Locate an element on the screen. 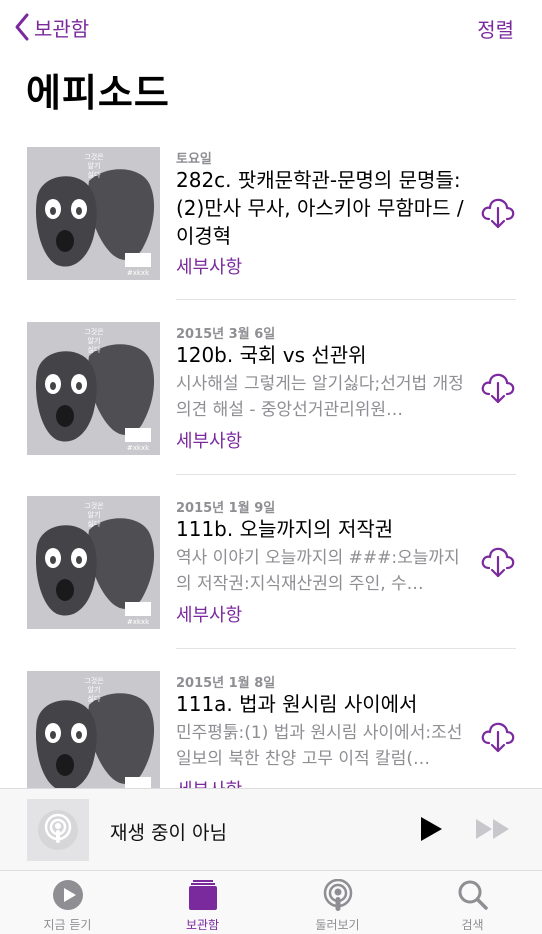 The image size is (542, 934). library-icon is located at coordinates (202, 895).